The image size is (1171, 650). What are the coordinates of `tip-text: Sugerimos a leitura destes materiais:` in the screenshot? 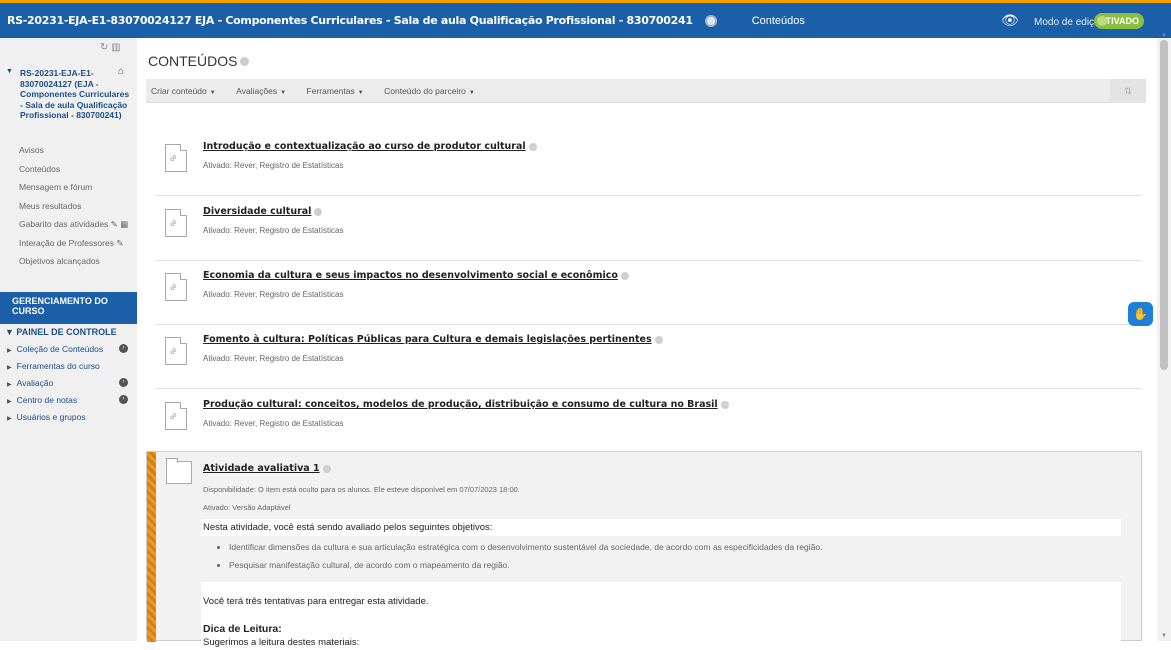 It's located at (281, 642).